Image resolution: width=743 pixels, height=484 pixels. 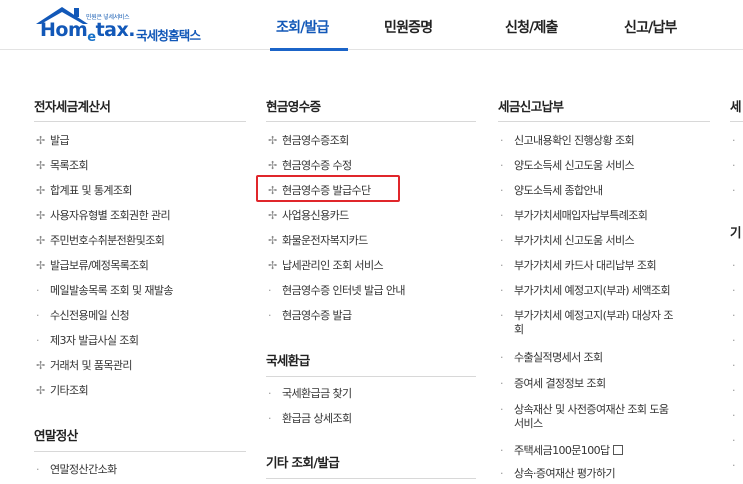 What do you see at coordinates (584, 417) in the screenshot?
I see `menu-item-inheritance-lookup: · 상속재산 및 사전증여재산 조회 도움 서비스` at bounding box center [584, 417].